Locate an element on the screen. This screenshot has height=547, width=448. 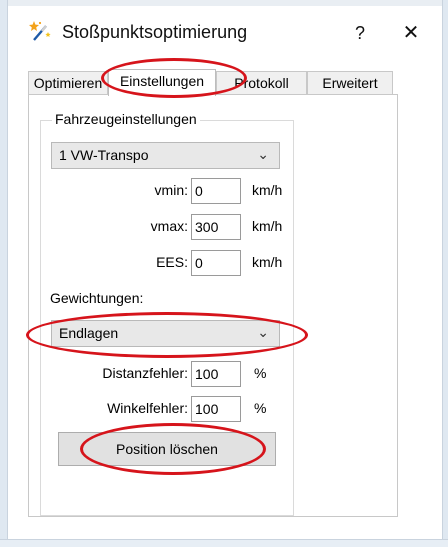
vmax-unit: km/h is located at coordinates (267, 226).